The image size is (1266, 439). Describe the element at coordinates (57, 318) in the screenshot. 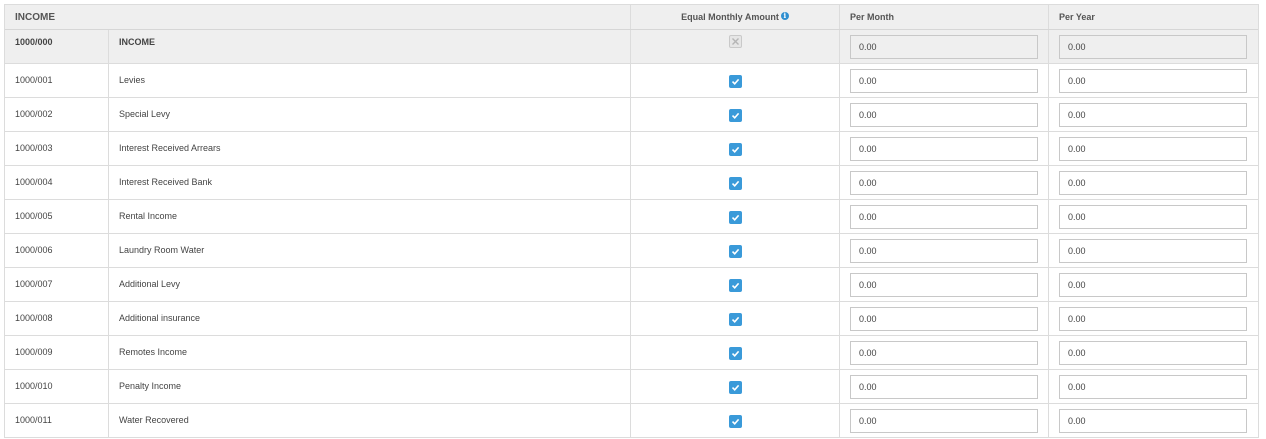

I see `account-code: 1000/008` at that location.